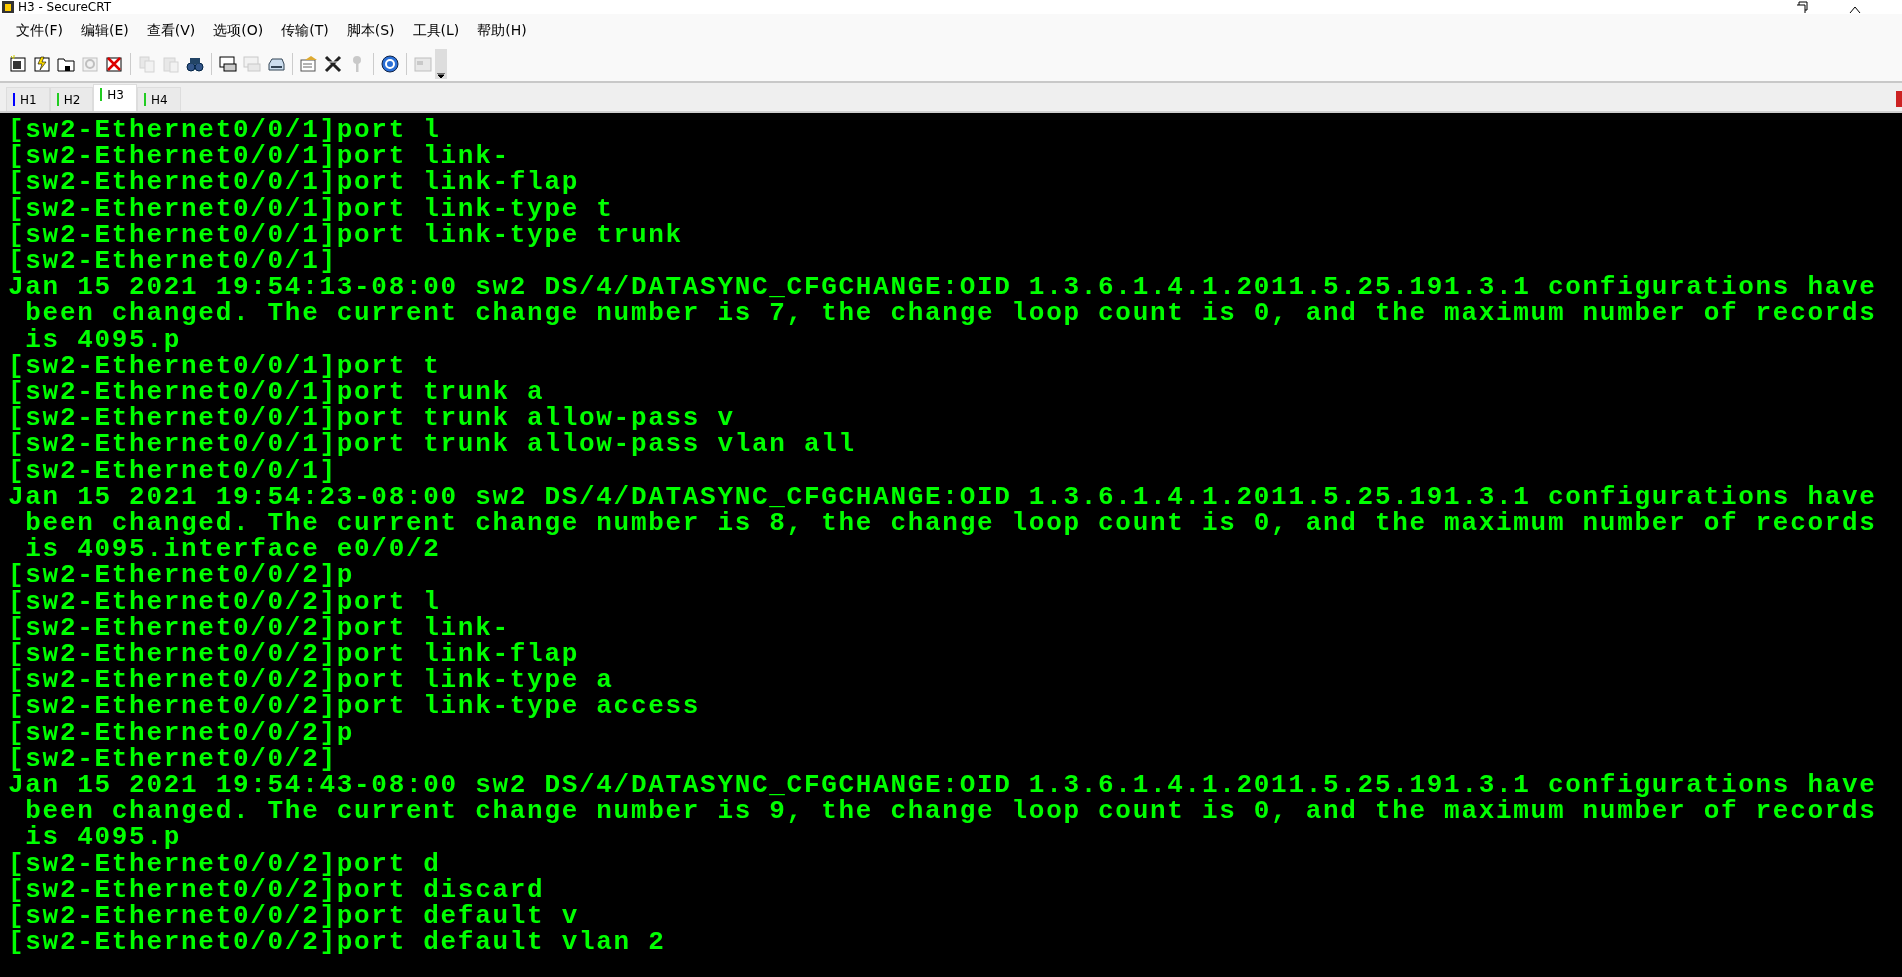 Image resolution: width=1902 pixels, height=977 pixels. What do you see at coordinates (293, 654) in the screenshot?
I see `terminal-line: [sw2-Ethernet0/0/2]port link-flap` at bounding box center [293, 654].